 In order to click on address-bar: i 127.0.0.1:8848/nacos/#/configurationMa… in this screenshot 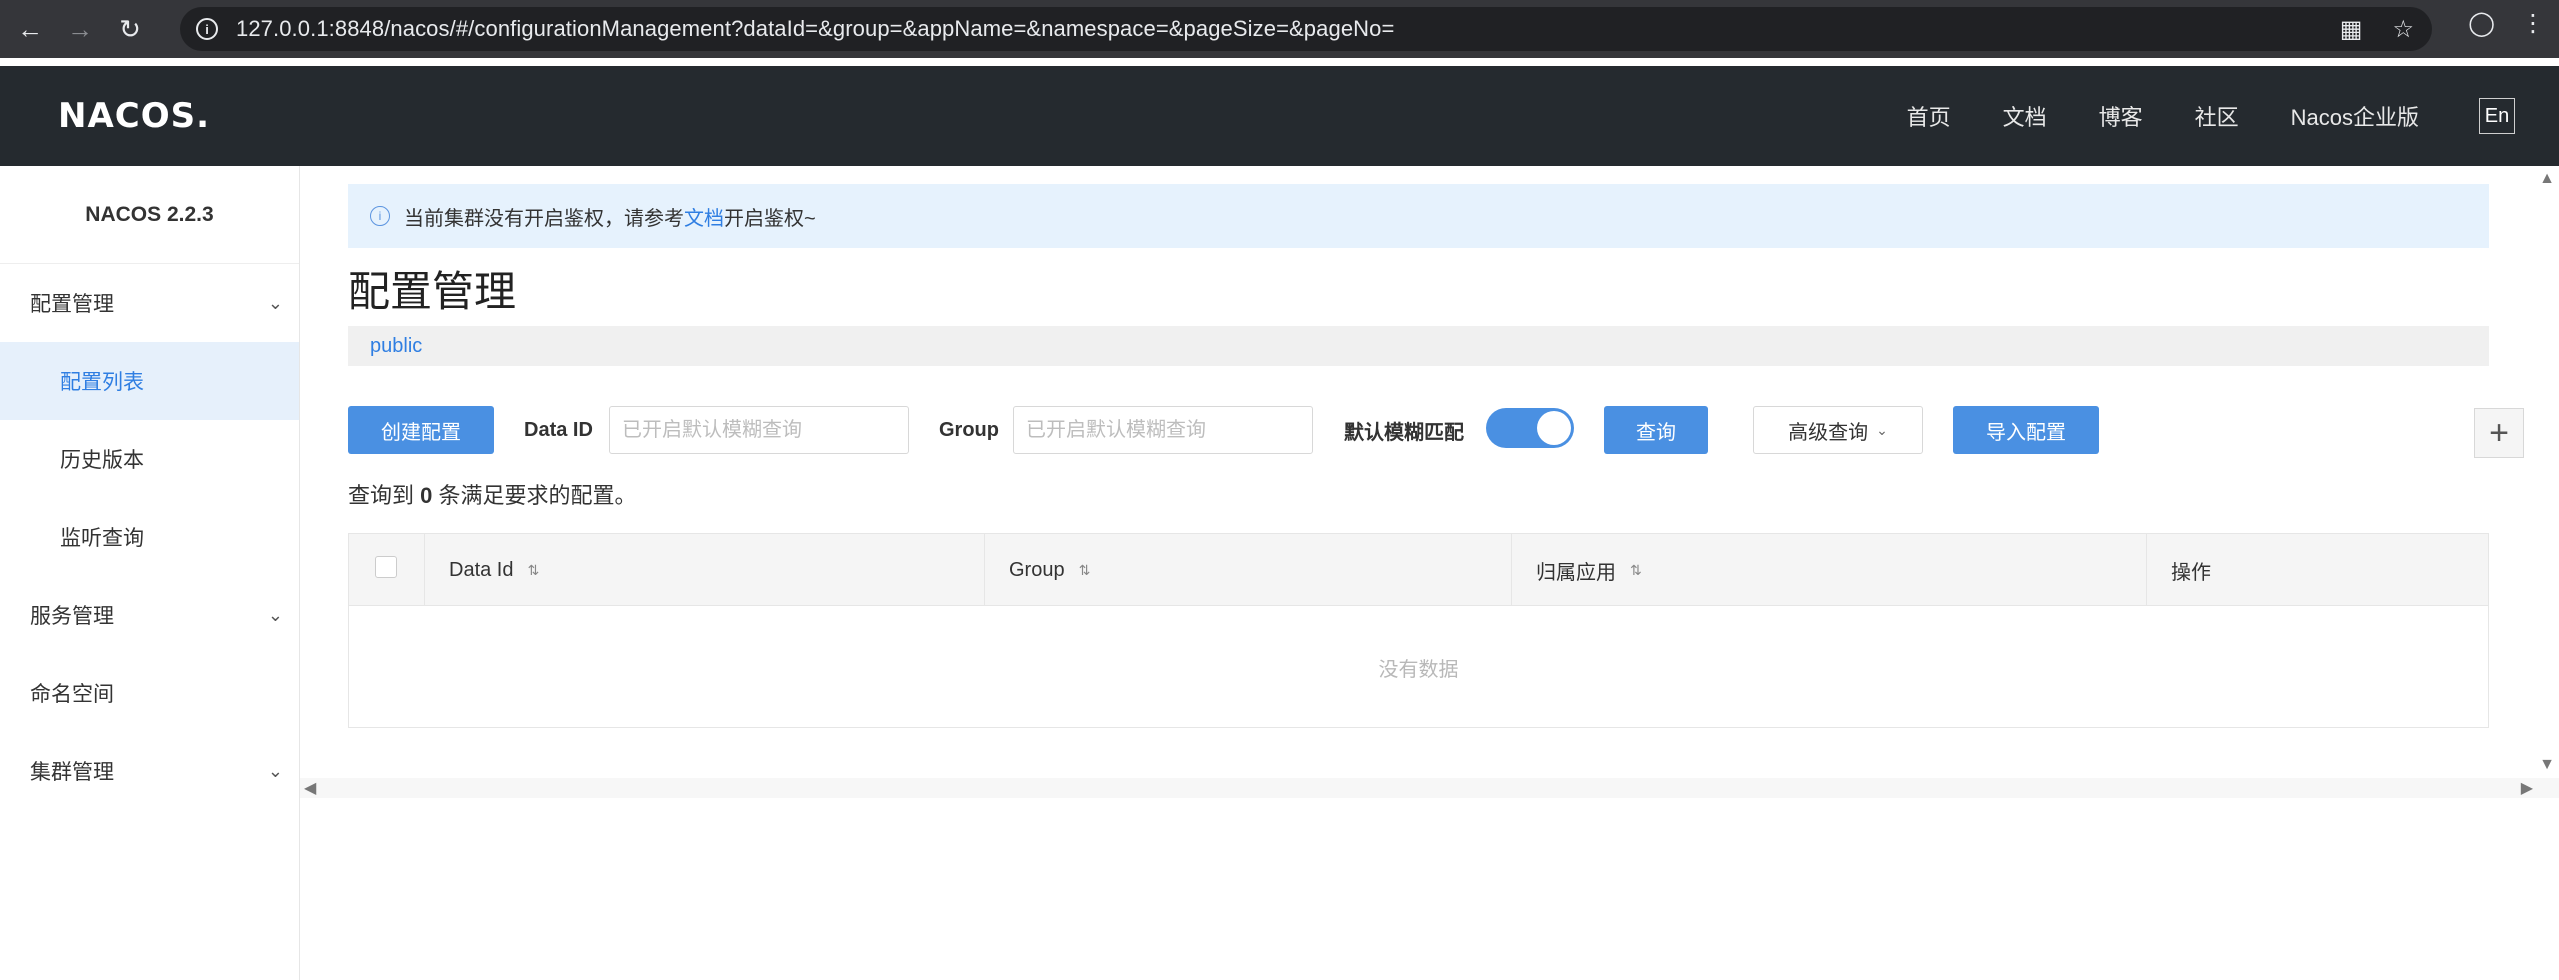, I will do `click(1306, 29)`.